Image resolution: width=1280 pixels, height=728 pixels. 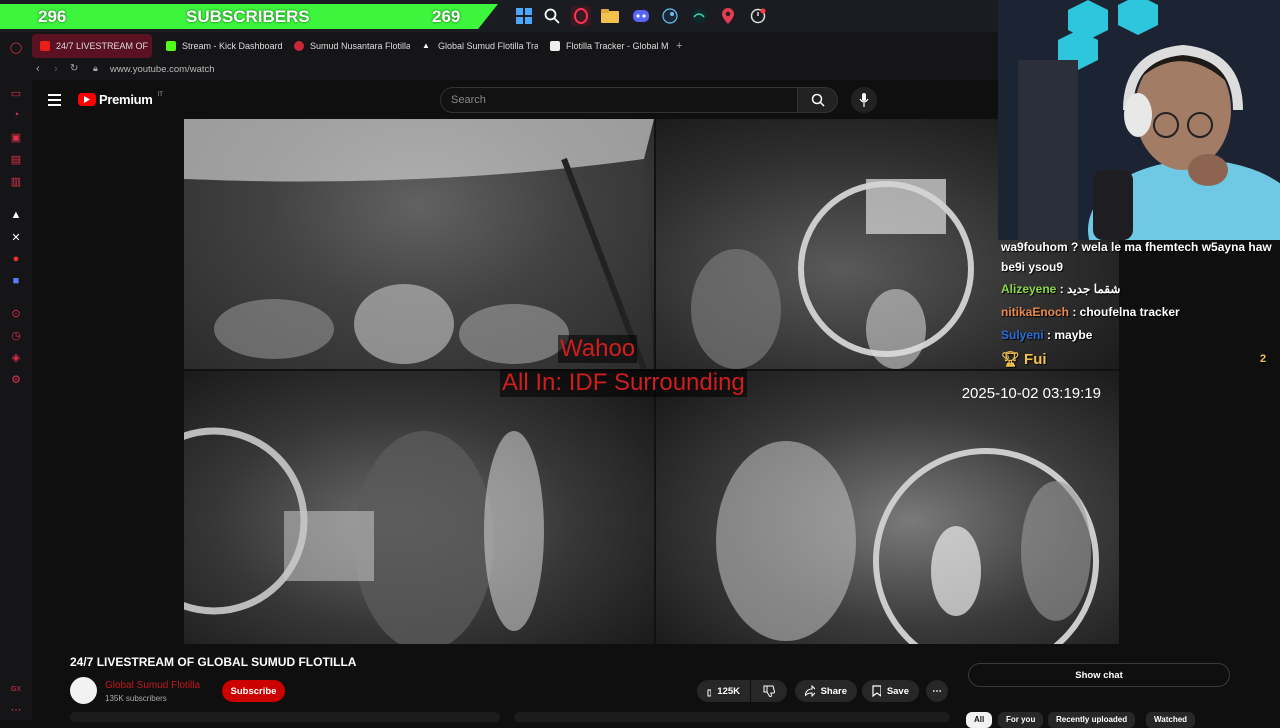 What do you see at coordinates (524, 16) in the screenshot?
I see `windows-icon` at bounding box center [524, 16].